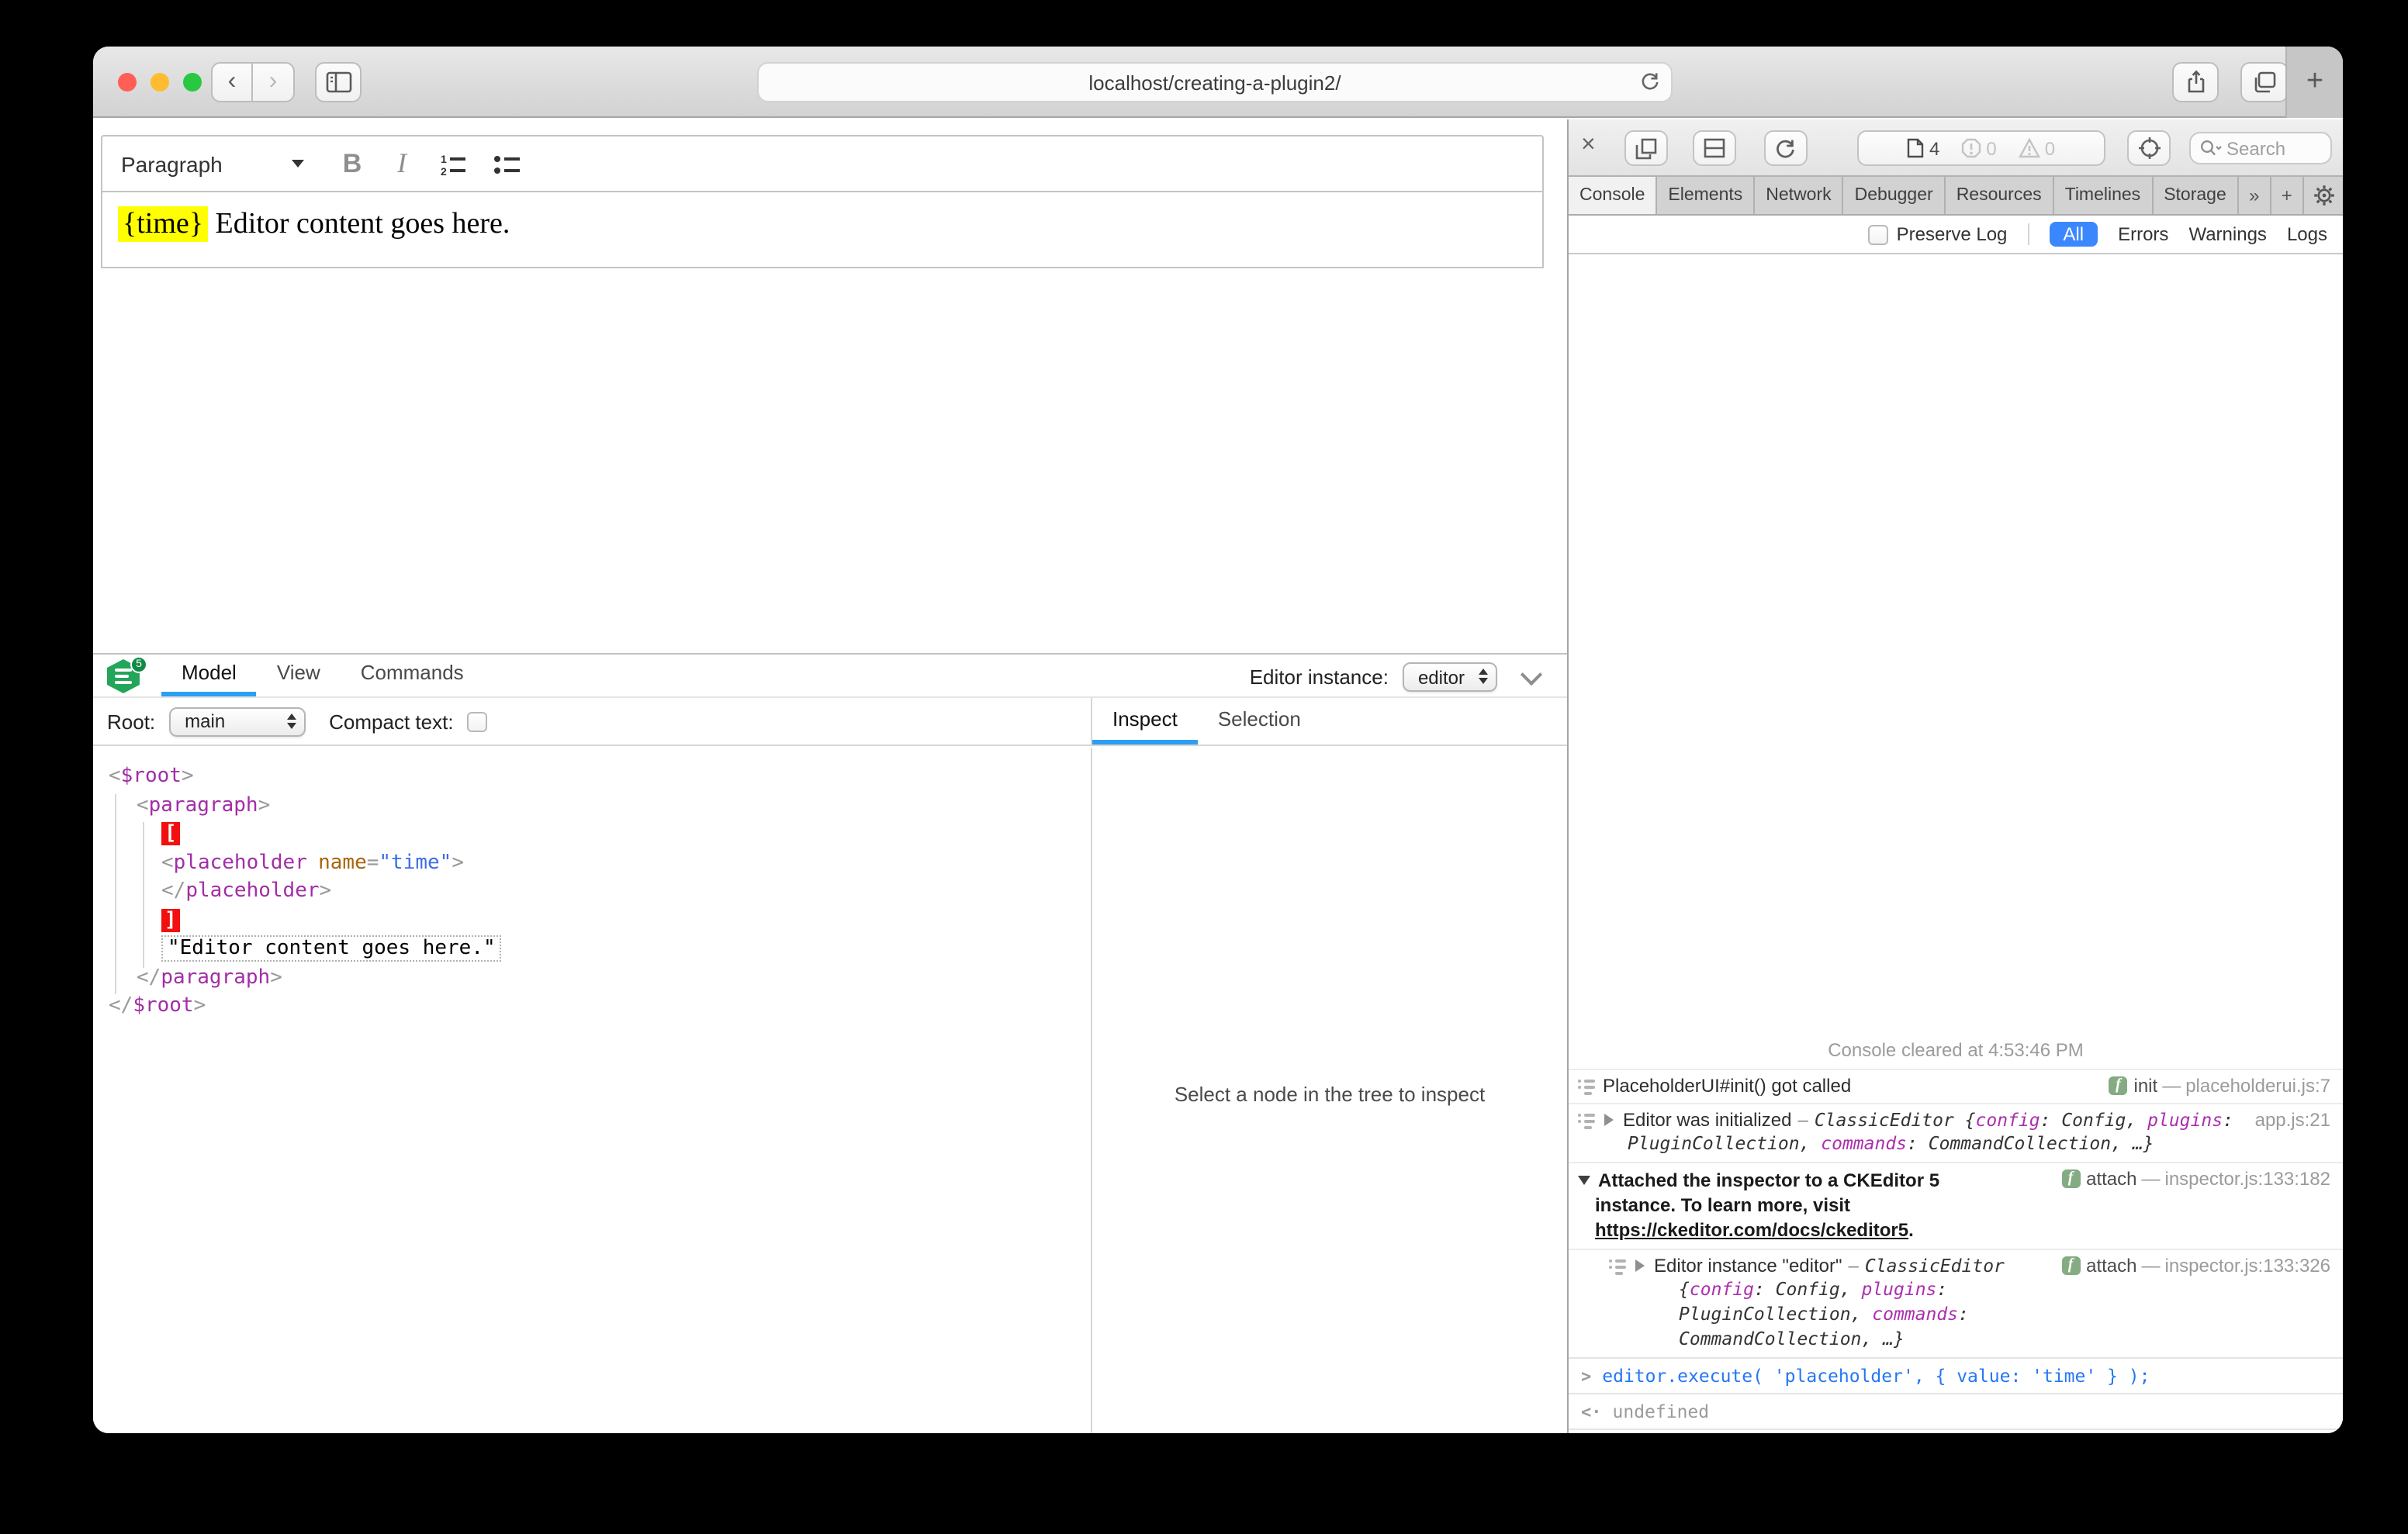 The image size is (2408, 1534). What do you see at coordinates (2265, 82) in the screenshot?
I see `show-tabs-button` at bounding box center [2265, 82].